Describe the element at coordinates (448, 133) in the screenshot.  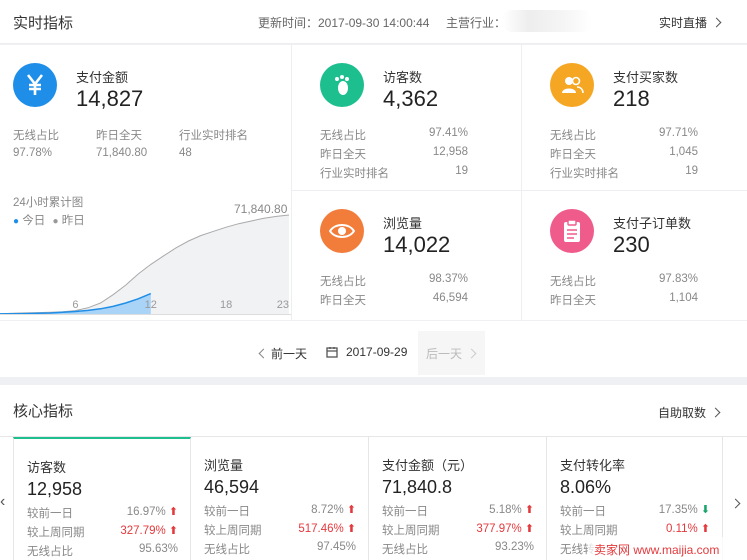
I see `stat-value: 97.41%` at that location.